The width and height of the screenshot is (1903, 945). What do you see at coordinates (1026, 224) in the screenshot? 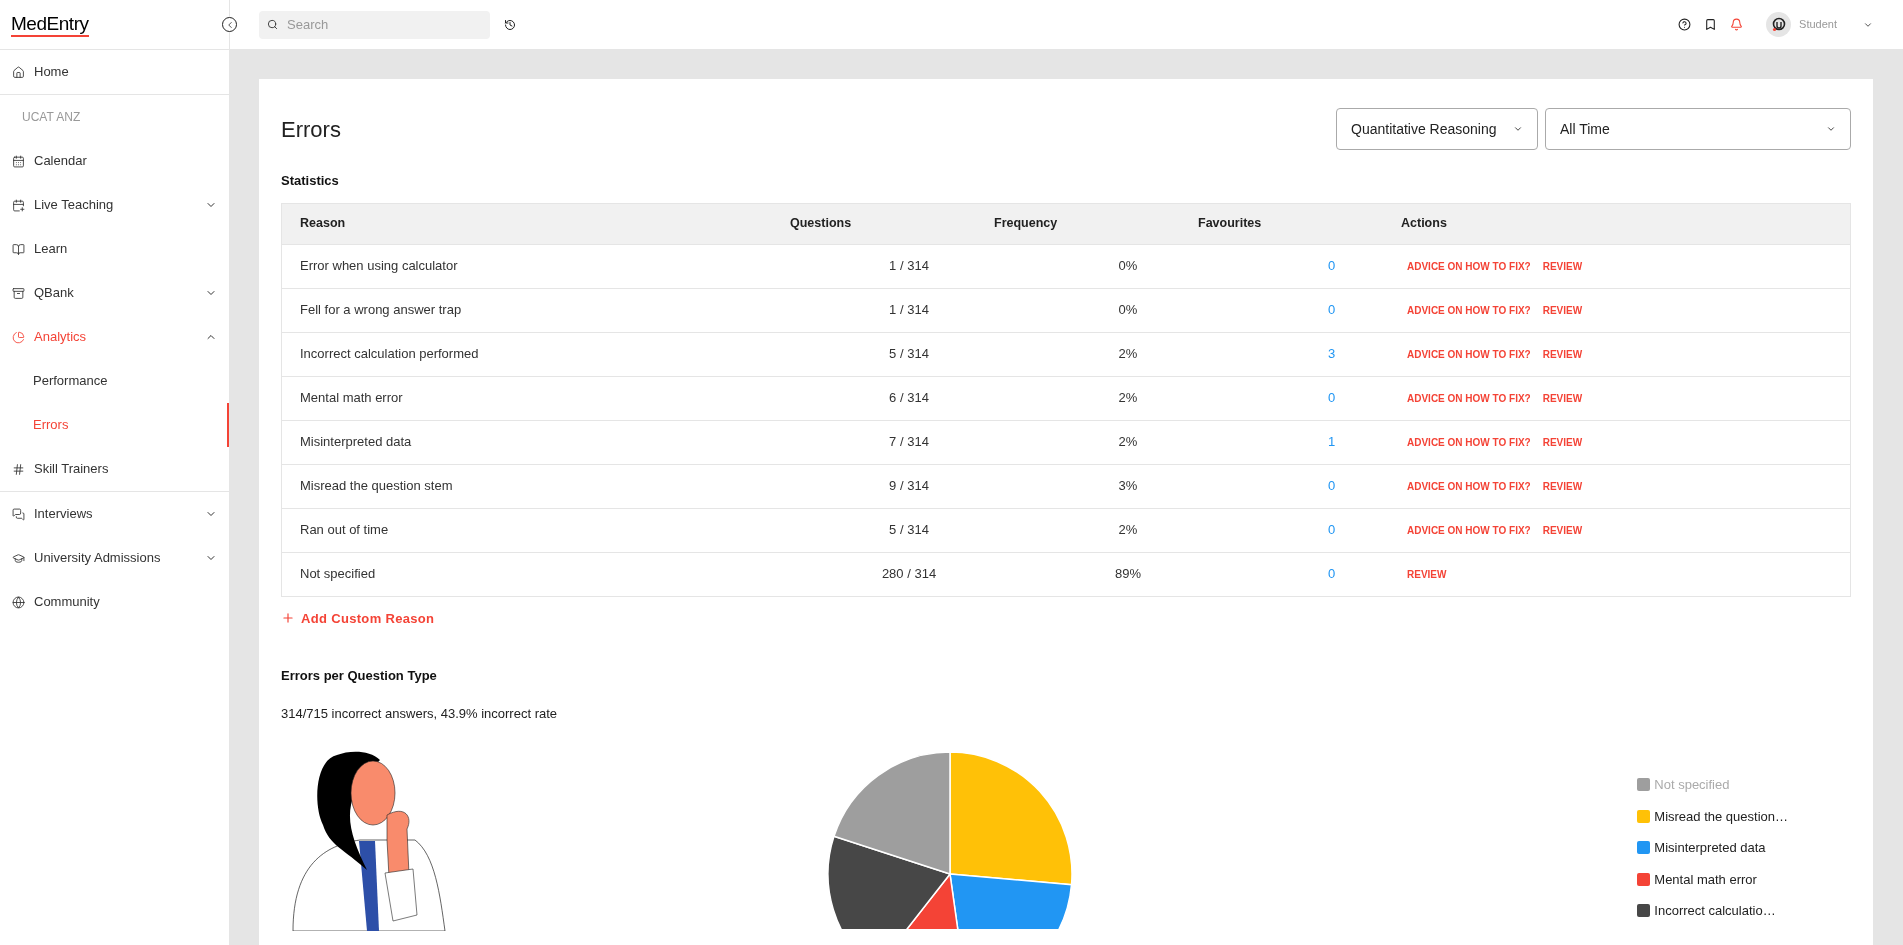
I see `column-header: Frequency` at bounding box center [1026, 224].